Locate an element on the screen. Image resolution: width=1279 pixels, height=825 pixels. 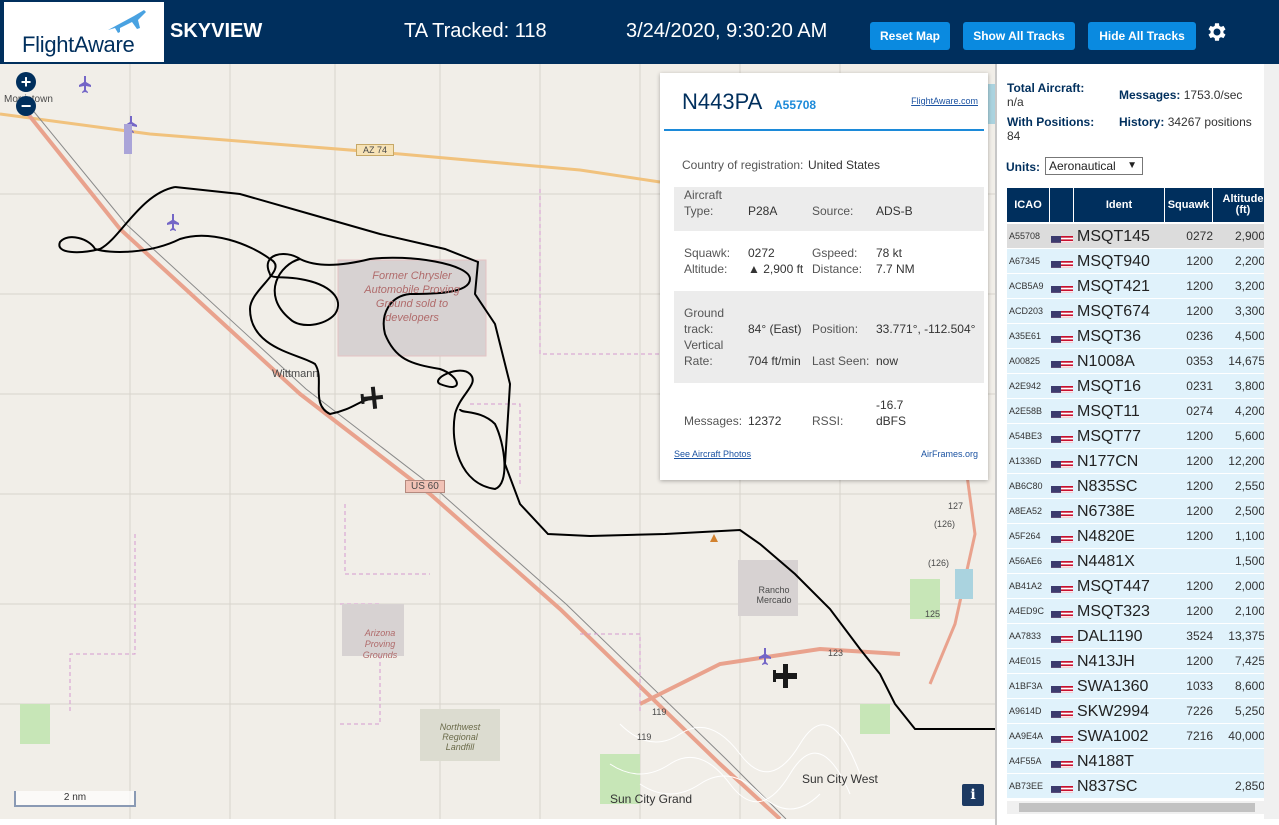
map-label-rancho: Rancho Mercado is located at coordinates (774, 595).